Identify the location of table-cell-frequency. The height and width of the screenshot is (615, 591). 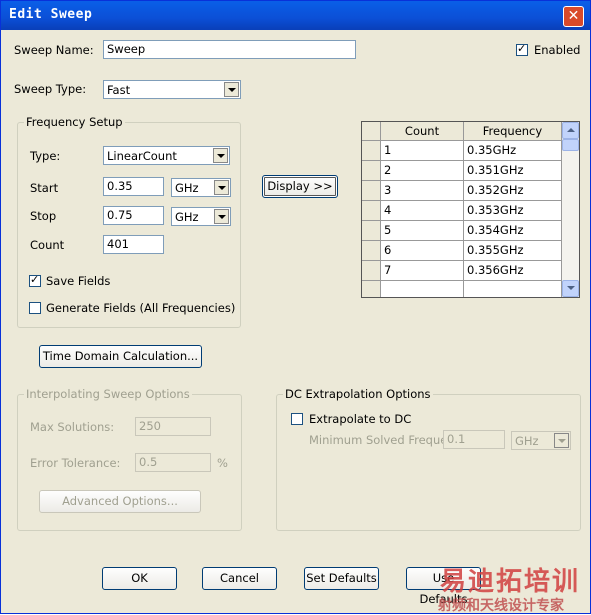
(513, 289).